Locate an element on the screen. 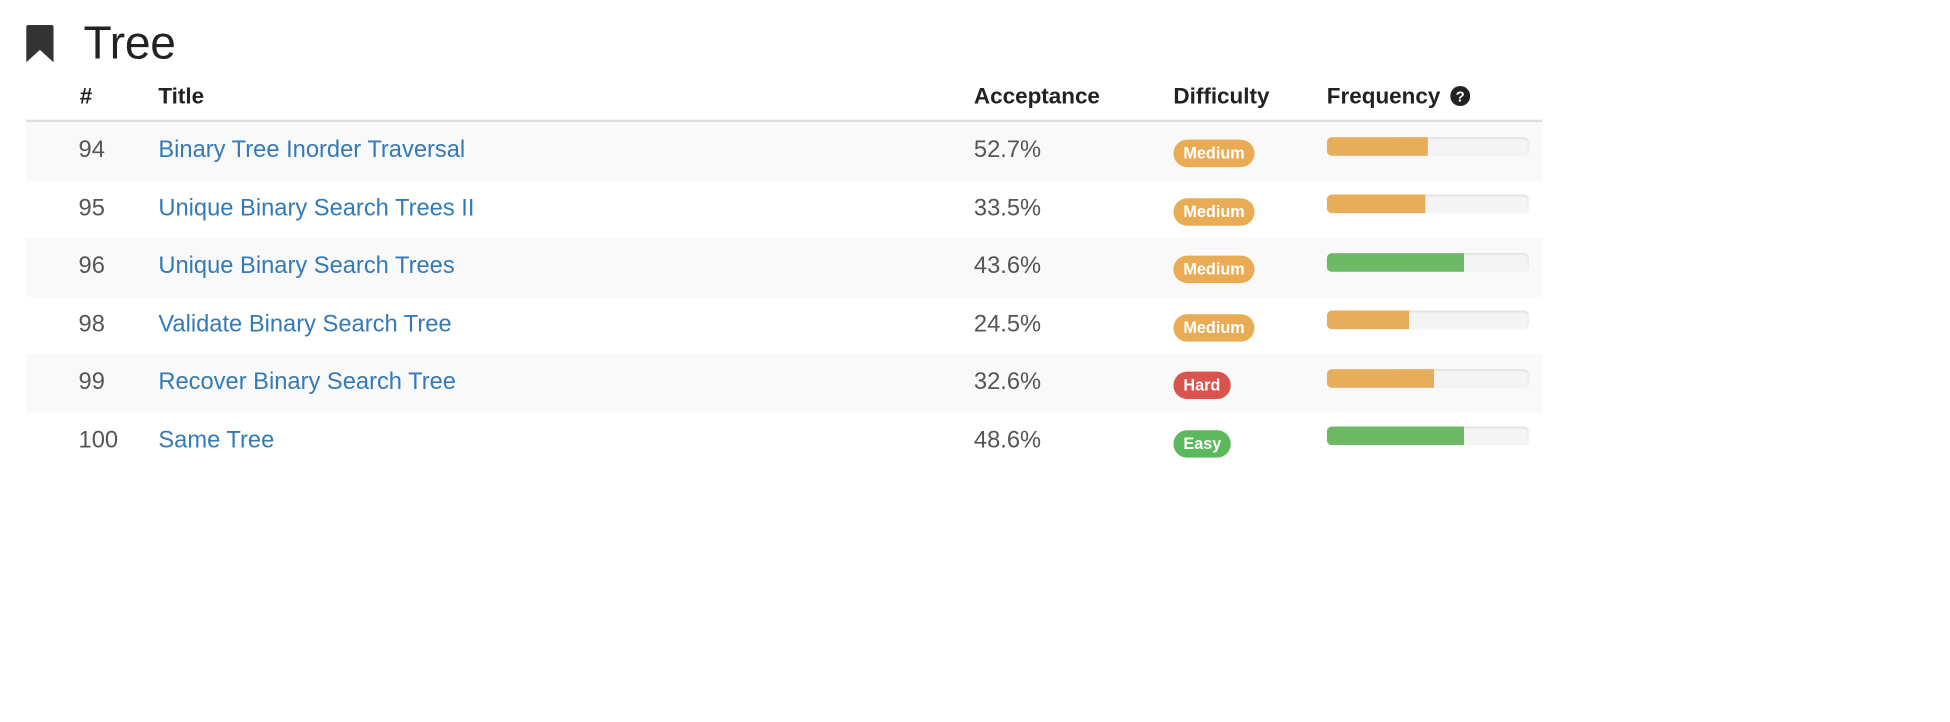 This screenshot has height=722, width=1950. header-number: # is located at coordinates (92, 96).